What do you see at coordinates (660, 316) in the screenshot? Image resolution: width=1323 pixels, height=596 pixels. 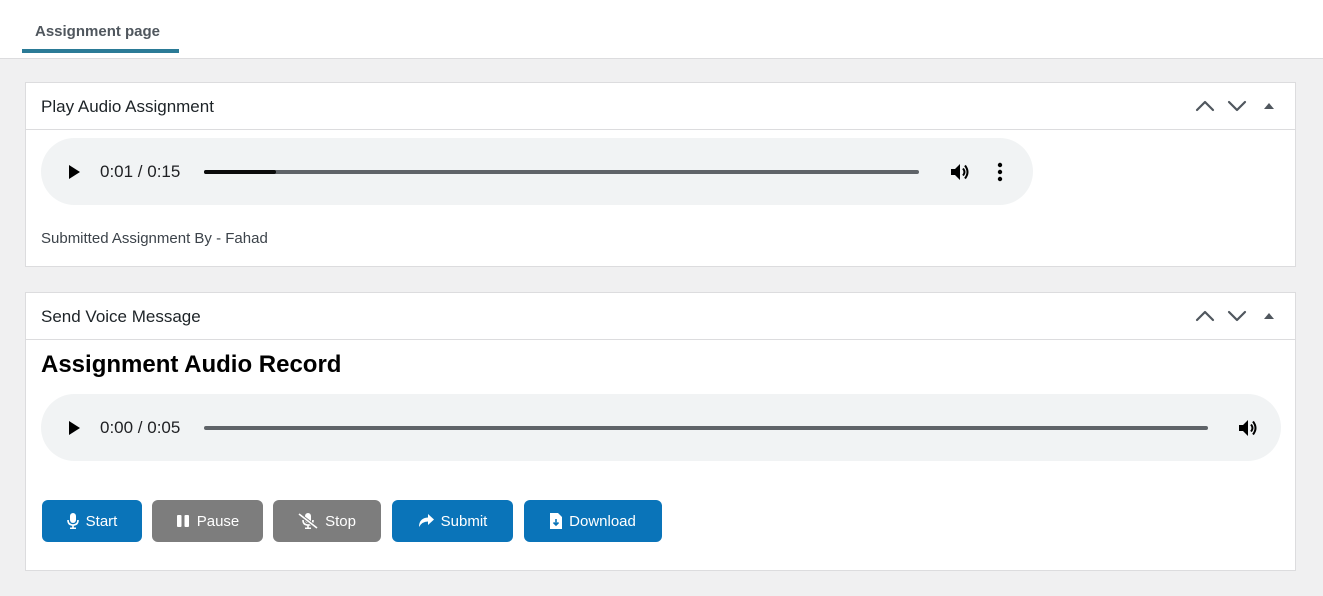 I see `panel-header: Send Voice Message` at bounding box center [660, 316].